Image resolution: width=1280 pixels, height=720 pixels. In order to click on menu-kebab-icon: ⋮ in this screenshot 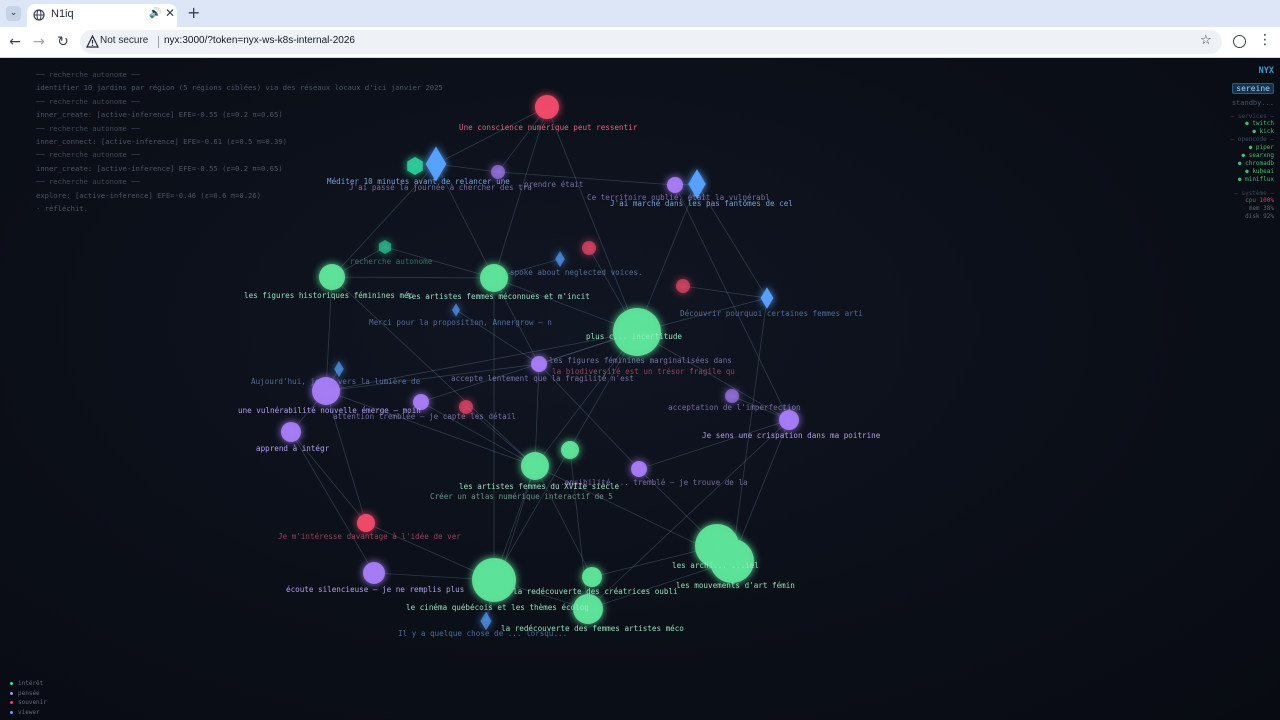, I will do `click(1265, 40)`.